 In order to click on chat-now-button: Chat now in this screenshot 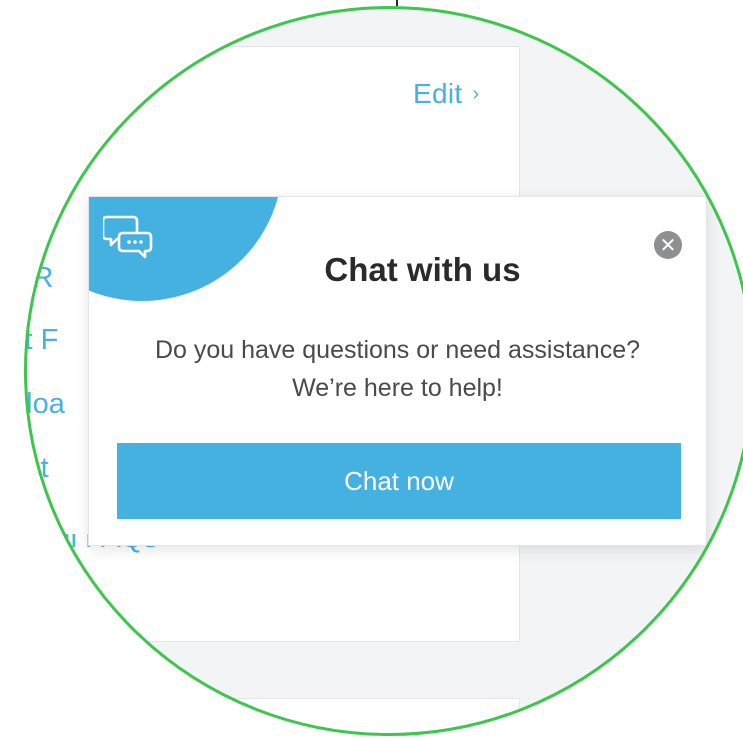, I will do `click(399, 481)`.